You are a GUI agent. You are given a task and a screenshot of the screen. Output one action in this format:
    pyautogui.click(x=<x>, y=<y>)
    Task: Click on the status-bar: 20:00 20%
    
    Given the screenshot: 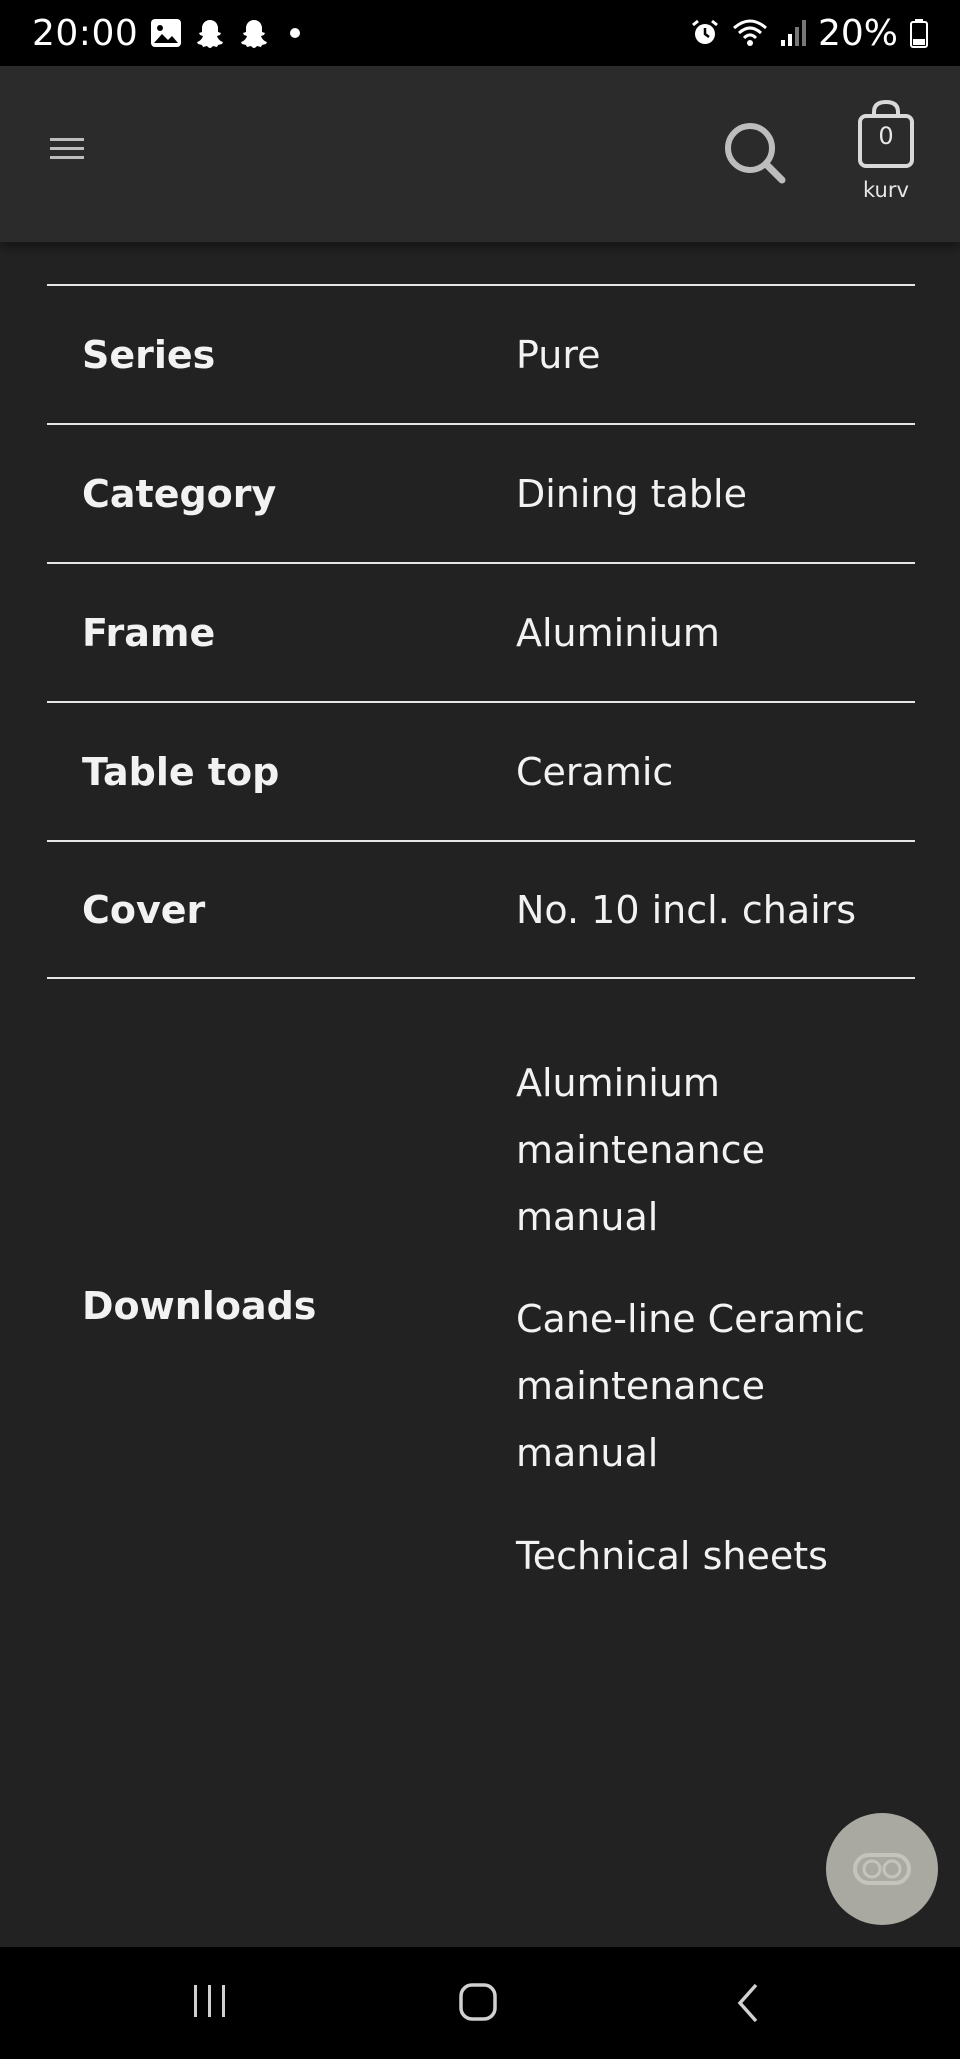 What is the action you would take?
    pyautogui.click(x=480, y=33)
    